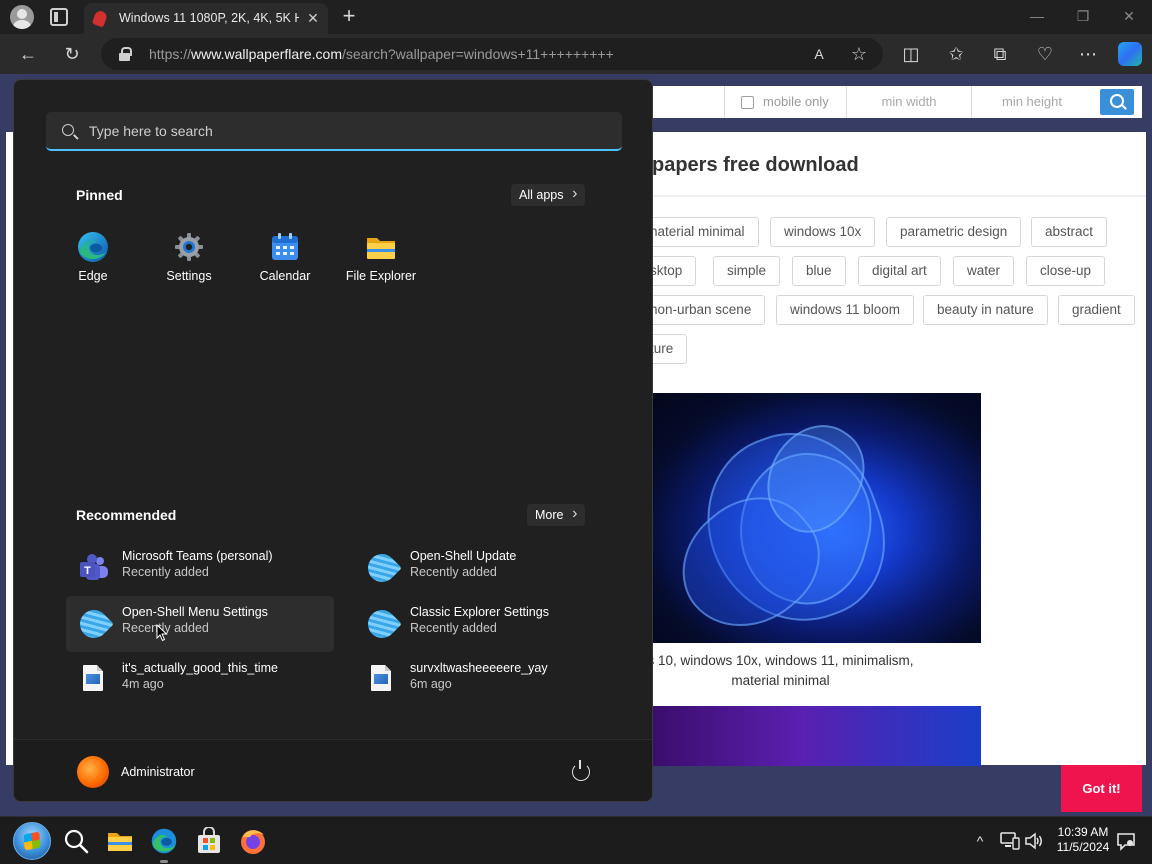 This screenshot has width=1152, height=864. What do you see at coordinates (1129, 16) in the screenshot?
I see `close-window-button: ✕` at bounding box center [1129, 16].